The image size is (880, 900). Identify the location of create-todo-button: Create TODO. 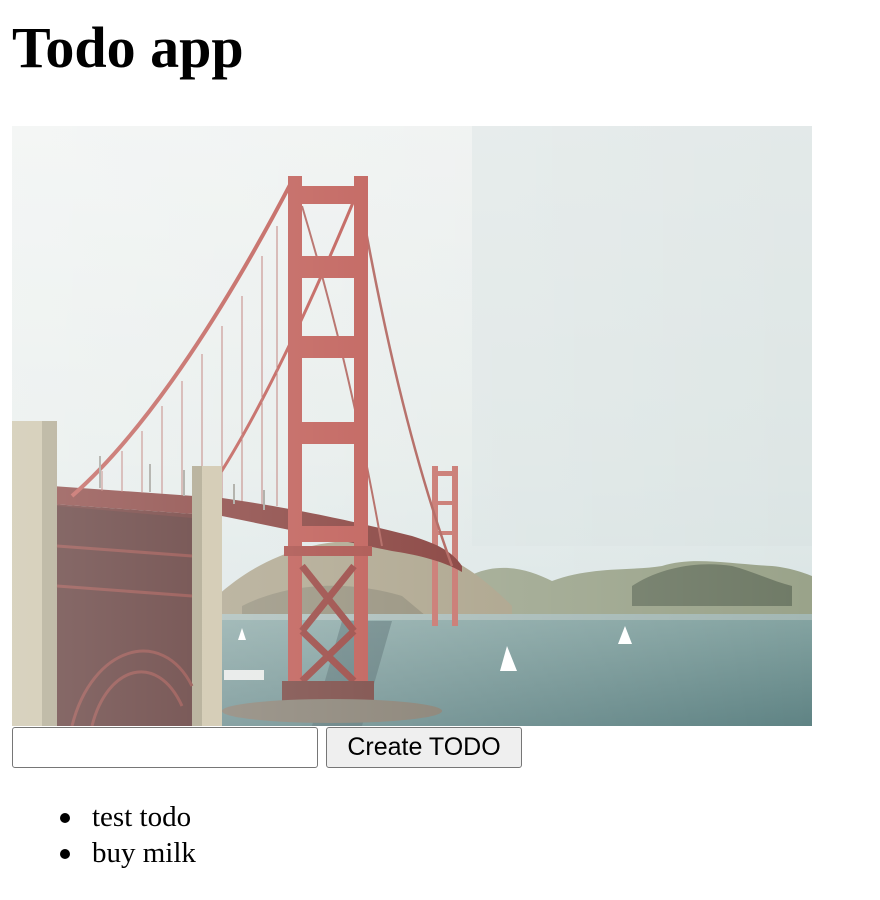
(424, 747).